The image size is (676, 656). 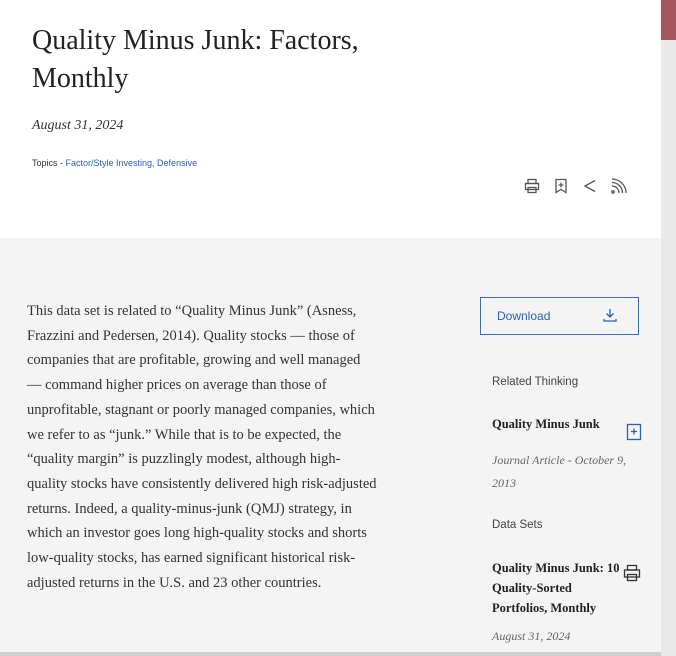 What do you see at coordinates (330, 654) in the screenshot?
I see `bottom-divider` at bounding box center [330, 654].